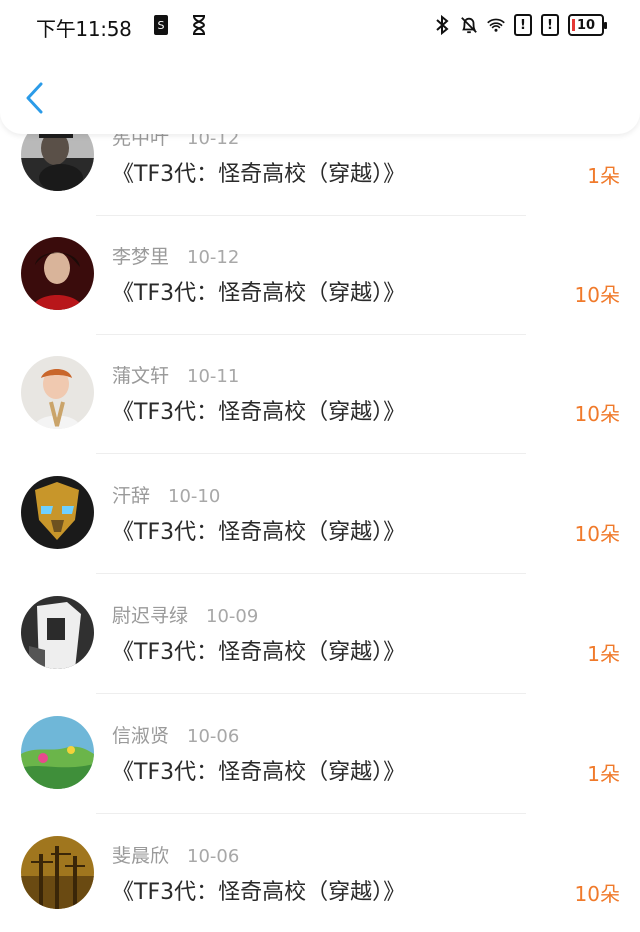 The image size is (640, 932). I want to click on sent-date: 10-09, so click(232, 616).